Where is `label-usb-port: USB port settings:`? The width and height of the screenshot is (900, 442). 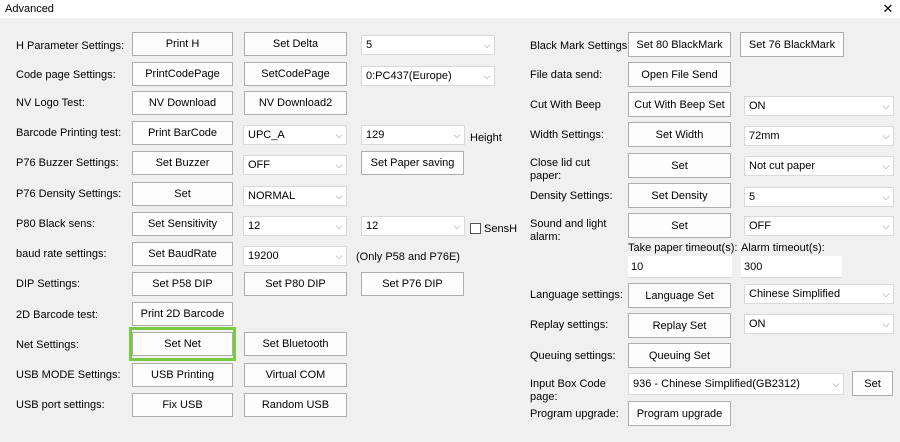 label-usb-port: USB port settings: is located at coordinates (60, 405).